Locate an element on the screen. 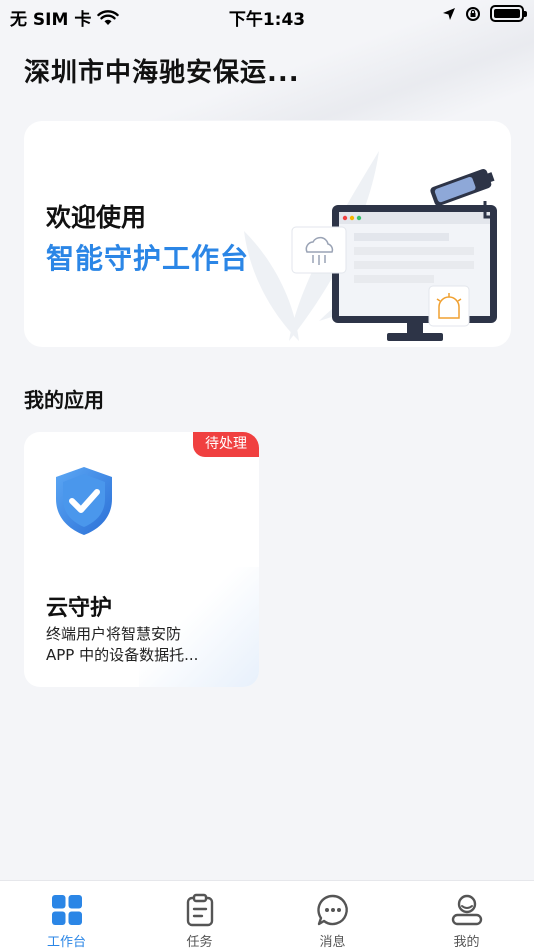  my-apps-section-title: 我的应用 is located at coordinates (64, 400).